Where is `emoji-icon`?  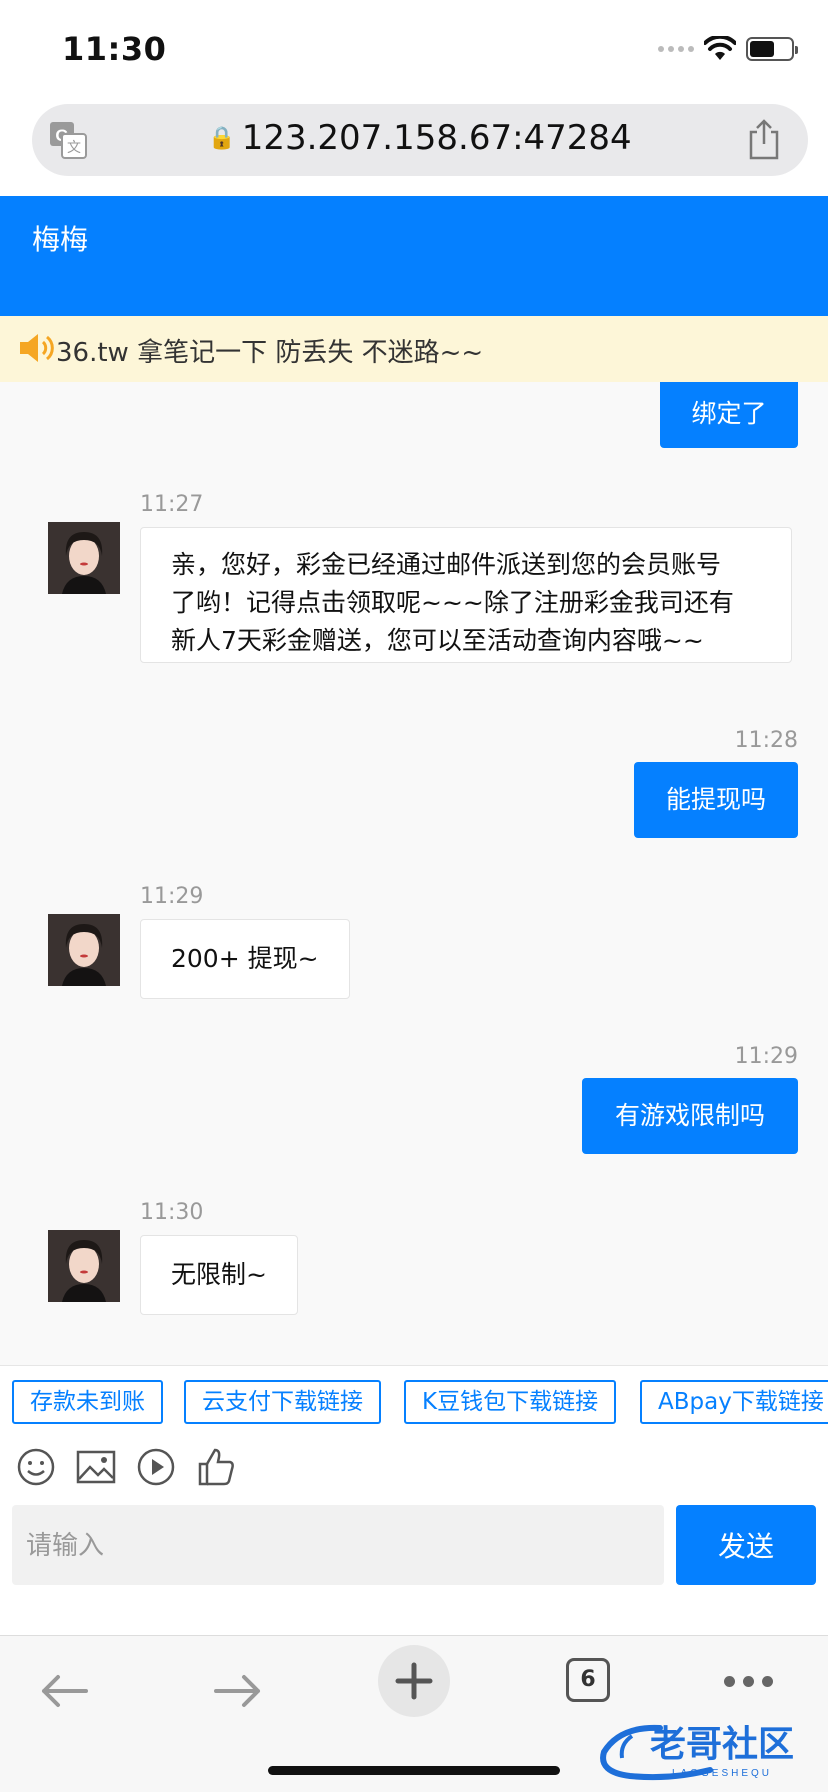
emoji-icon is located at coordinates (36, 1467).